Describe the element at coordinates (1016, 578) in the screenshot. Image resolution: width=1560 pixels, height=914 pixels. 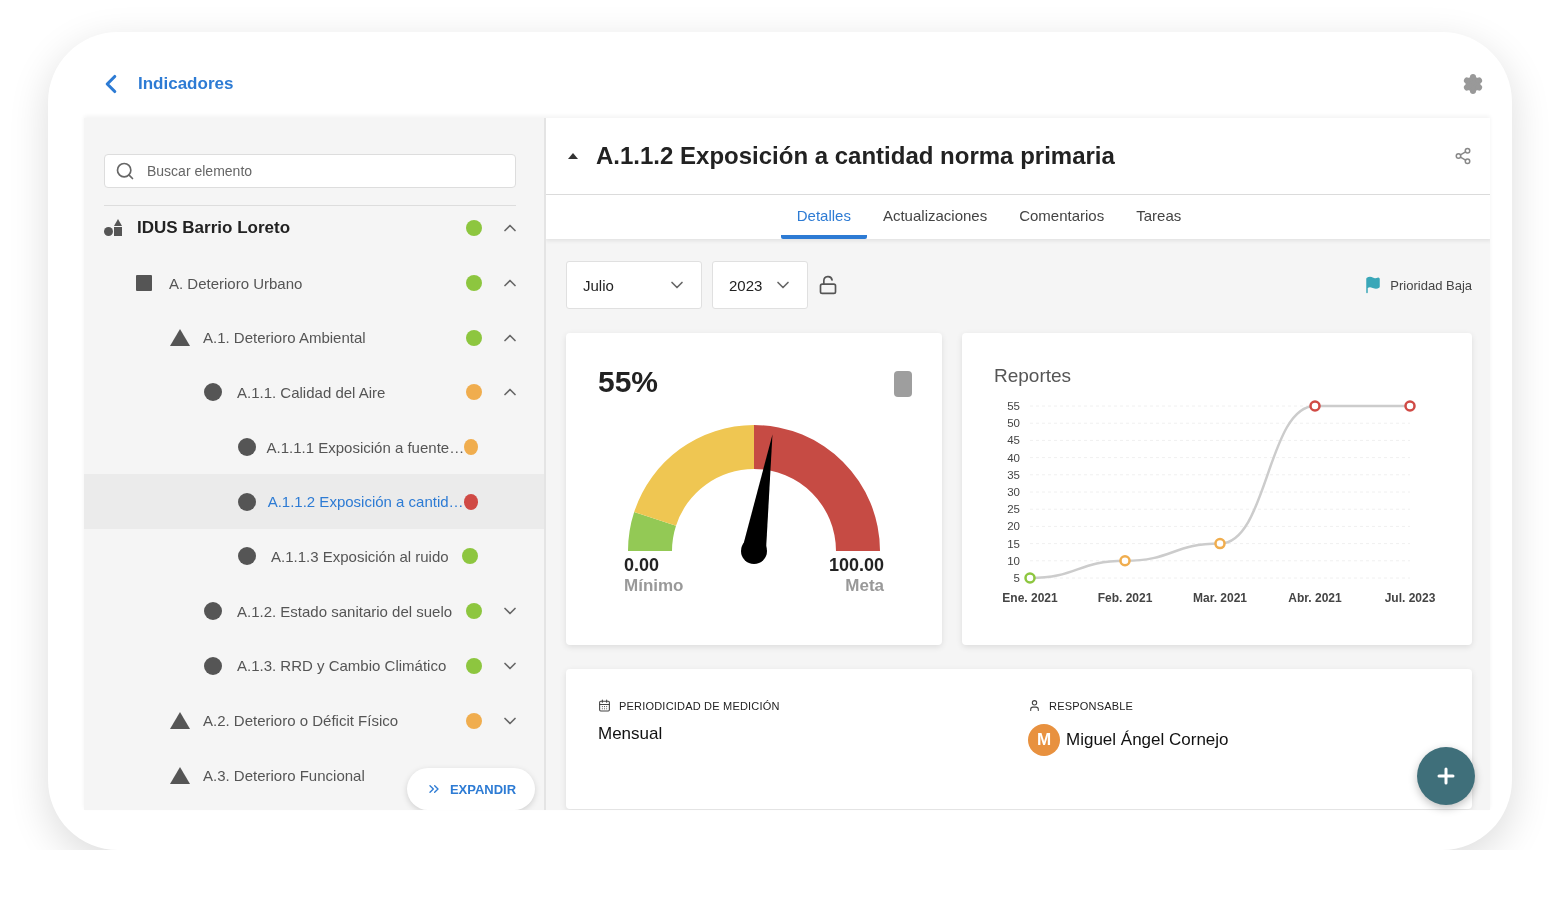
I see `axis-label: 5` at that location.